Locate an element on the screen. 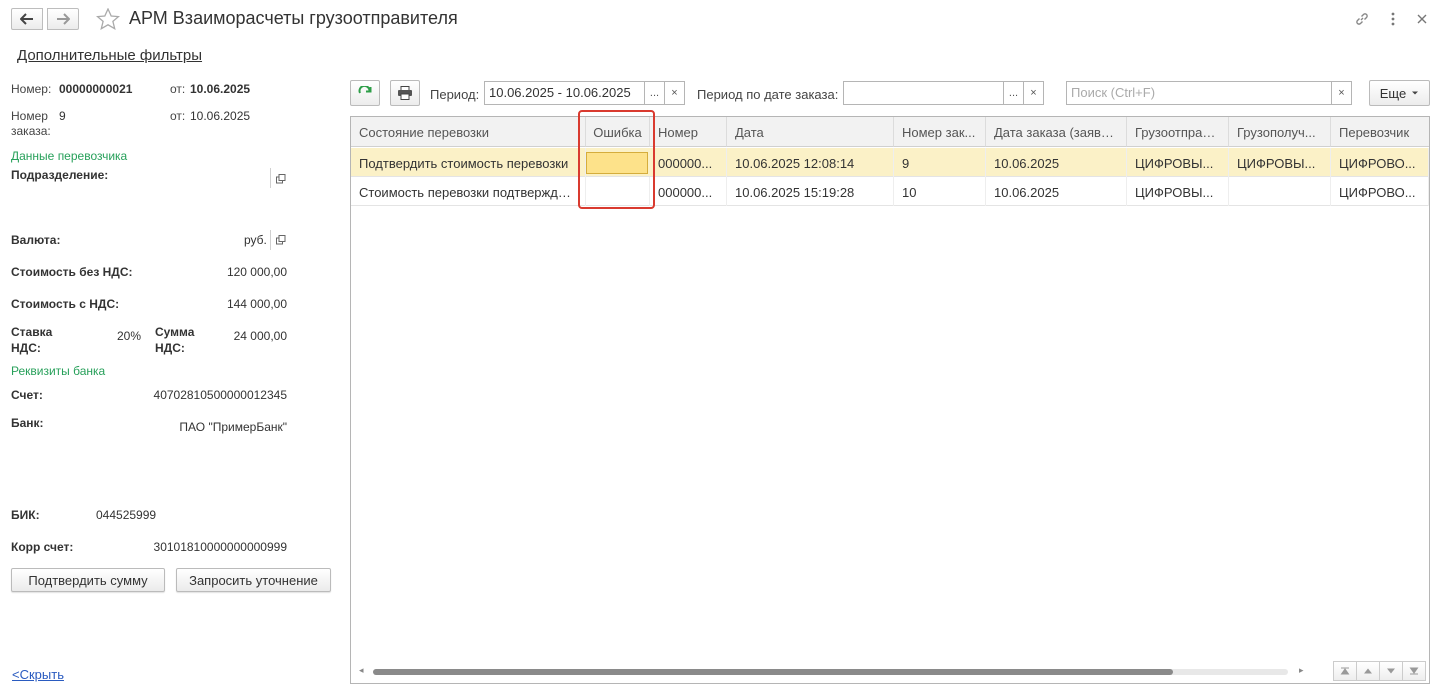 This screenshot has height=694, width=1448. printer-icon is located at coordinates (405, 93).